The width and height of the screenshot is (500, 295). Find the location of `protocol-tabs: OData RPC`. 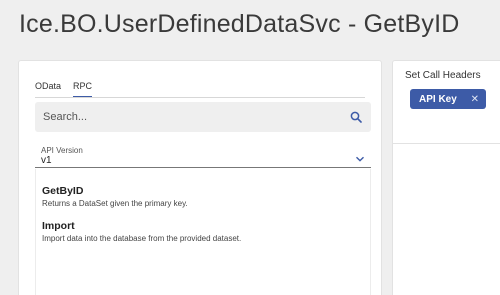

protocol-tabs: OData RPC is located at coordinates (69, 89).